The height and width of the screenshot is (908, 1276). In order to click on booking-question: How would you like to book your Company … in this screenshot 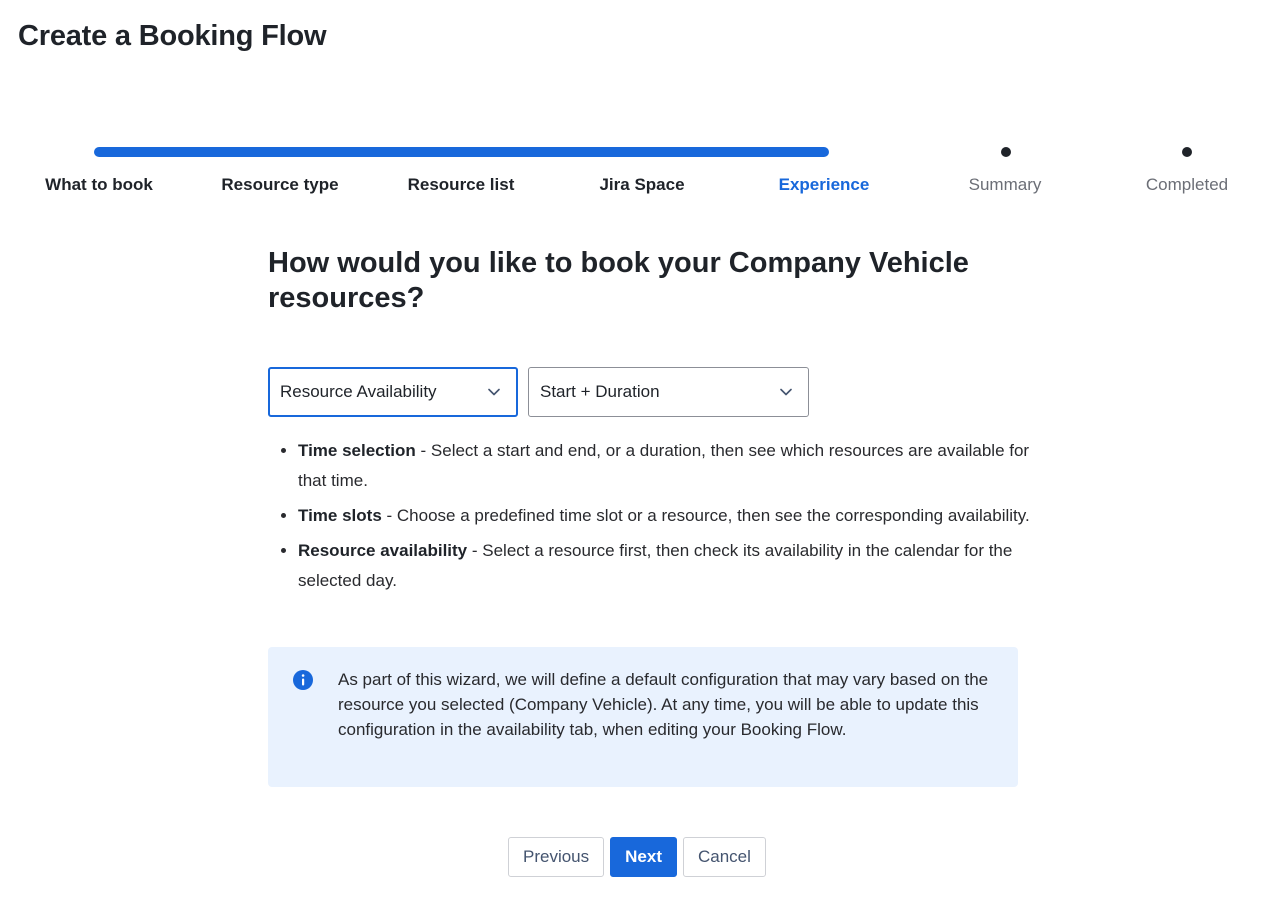, I will do `click(618, 280)`.